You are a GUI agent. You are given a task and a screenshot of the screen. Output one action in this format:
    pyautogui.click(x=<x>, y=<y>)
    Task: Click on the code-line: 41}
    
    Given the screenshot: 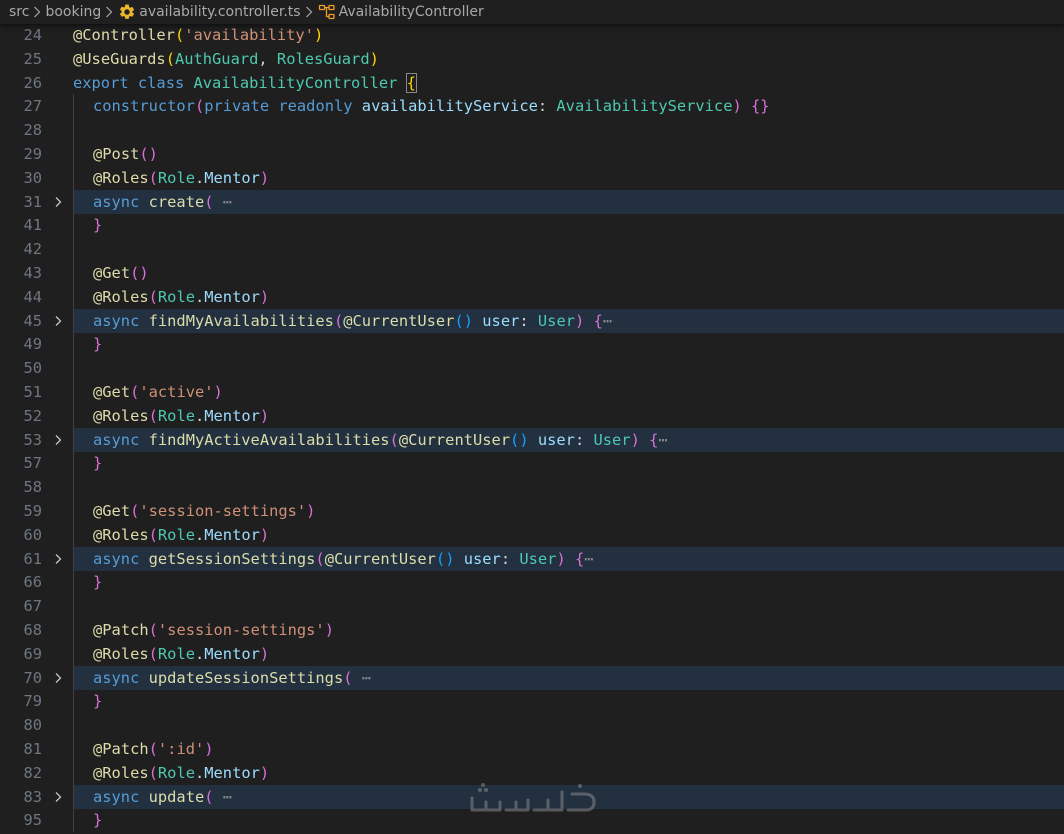 What is the action you would take?
    pyautogui.click(x=532, y=225)
    